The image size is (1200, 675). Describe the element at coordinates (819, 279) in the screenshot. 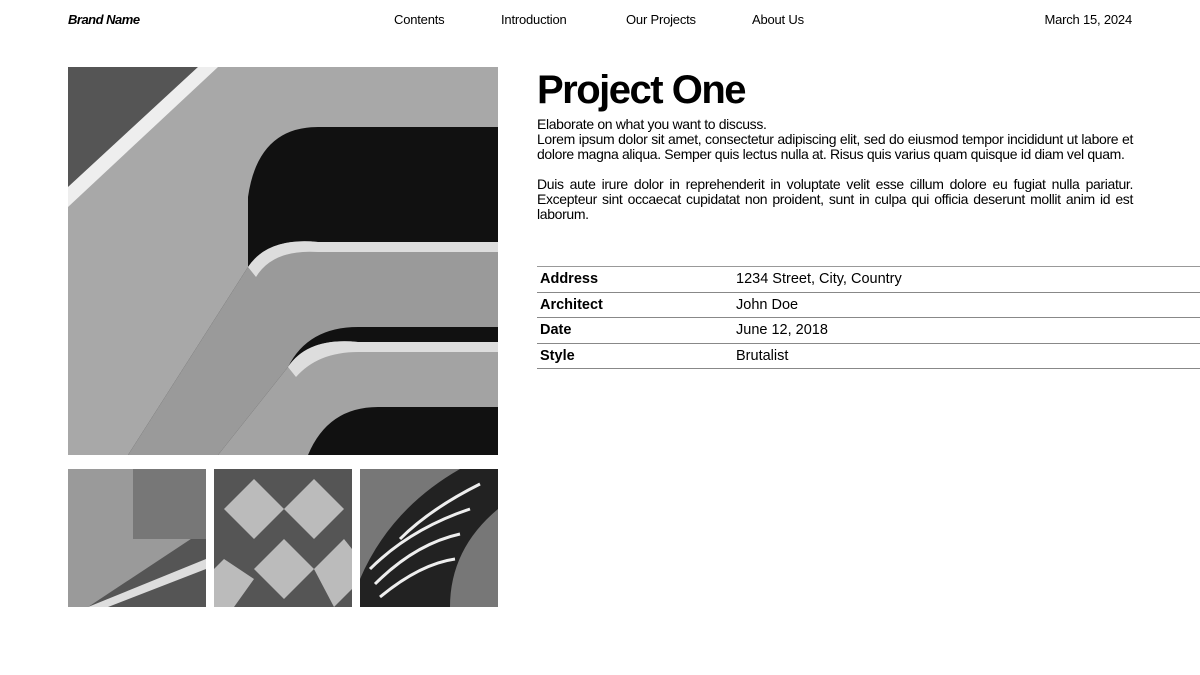

I see `row-value: 1234 Street, City, Country` at that location.